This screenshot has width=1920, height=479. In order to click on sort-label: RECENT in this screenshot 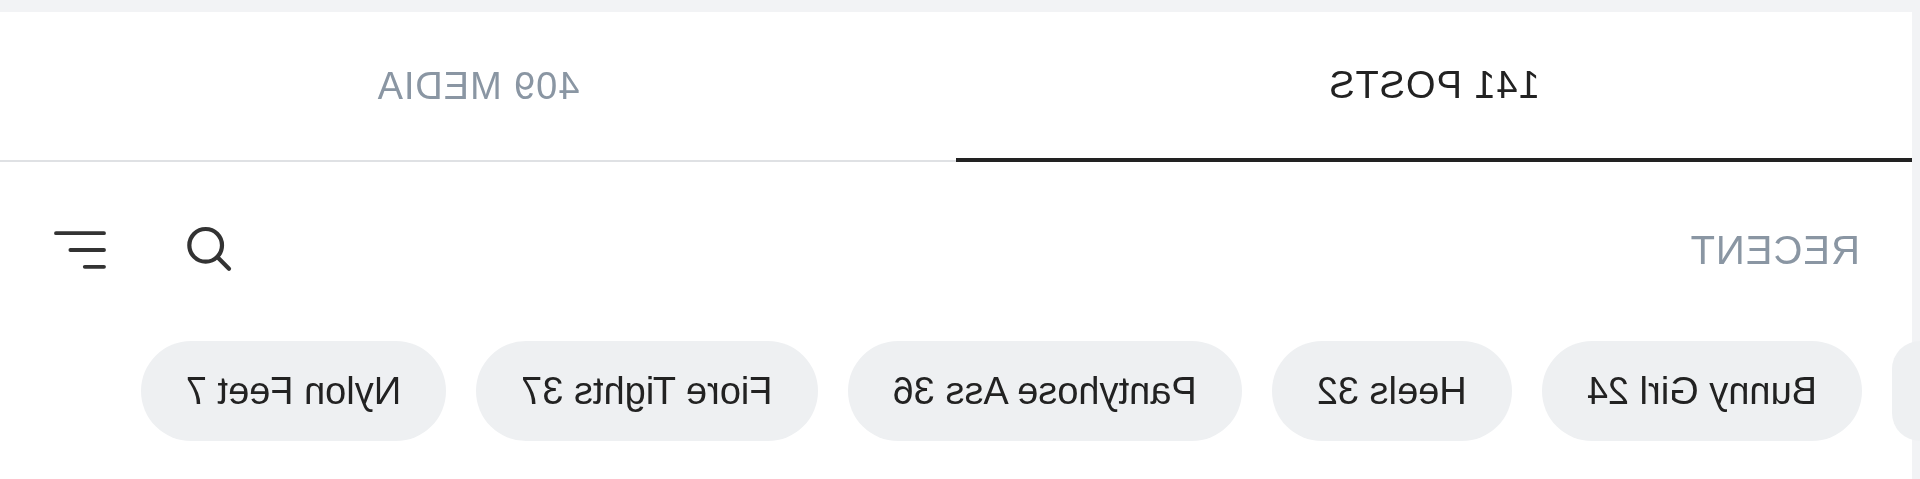, I will do `click(1774, 250)`.